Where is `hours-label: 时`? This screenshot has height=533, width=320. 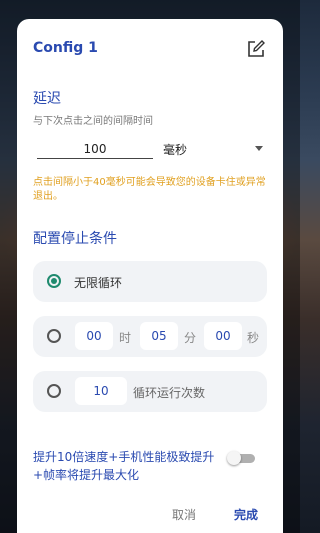
hours-label: 时 is located at coordinates (125, 338).